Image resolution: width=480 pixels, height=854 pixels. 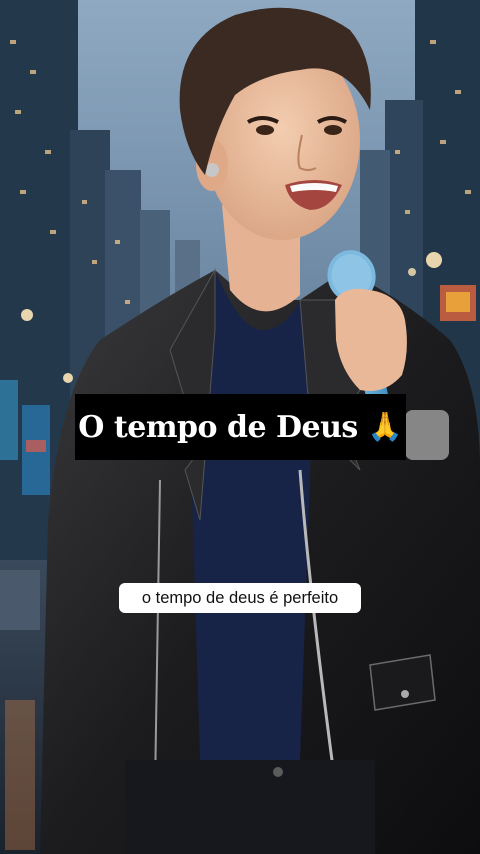 I want to click on title-text: O tempo de Deus, so click(x=218, y=427).